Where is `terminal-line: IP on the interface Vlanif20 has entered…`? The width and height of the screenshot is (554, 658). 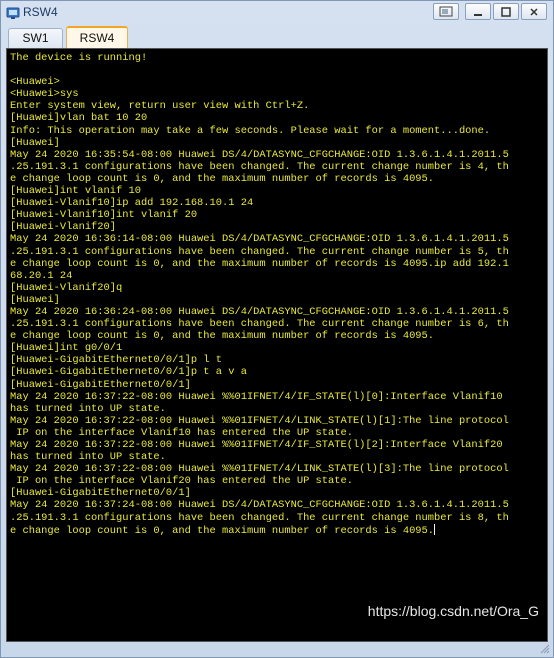
terminal-line: IP on the interface Vlanif20 has entered… is located at coordinates (181, 481).